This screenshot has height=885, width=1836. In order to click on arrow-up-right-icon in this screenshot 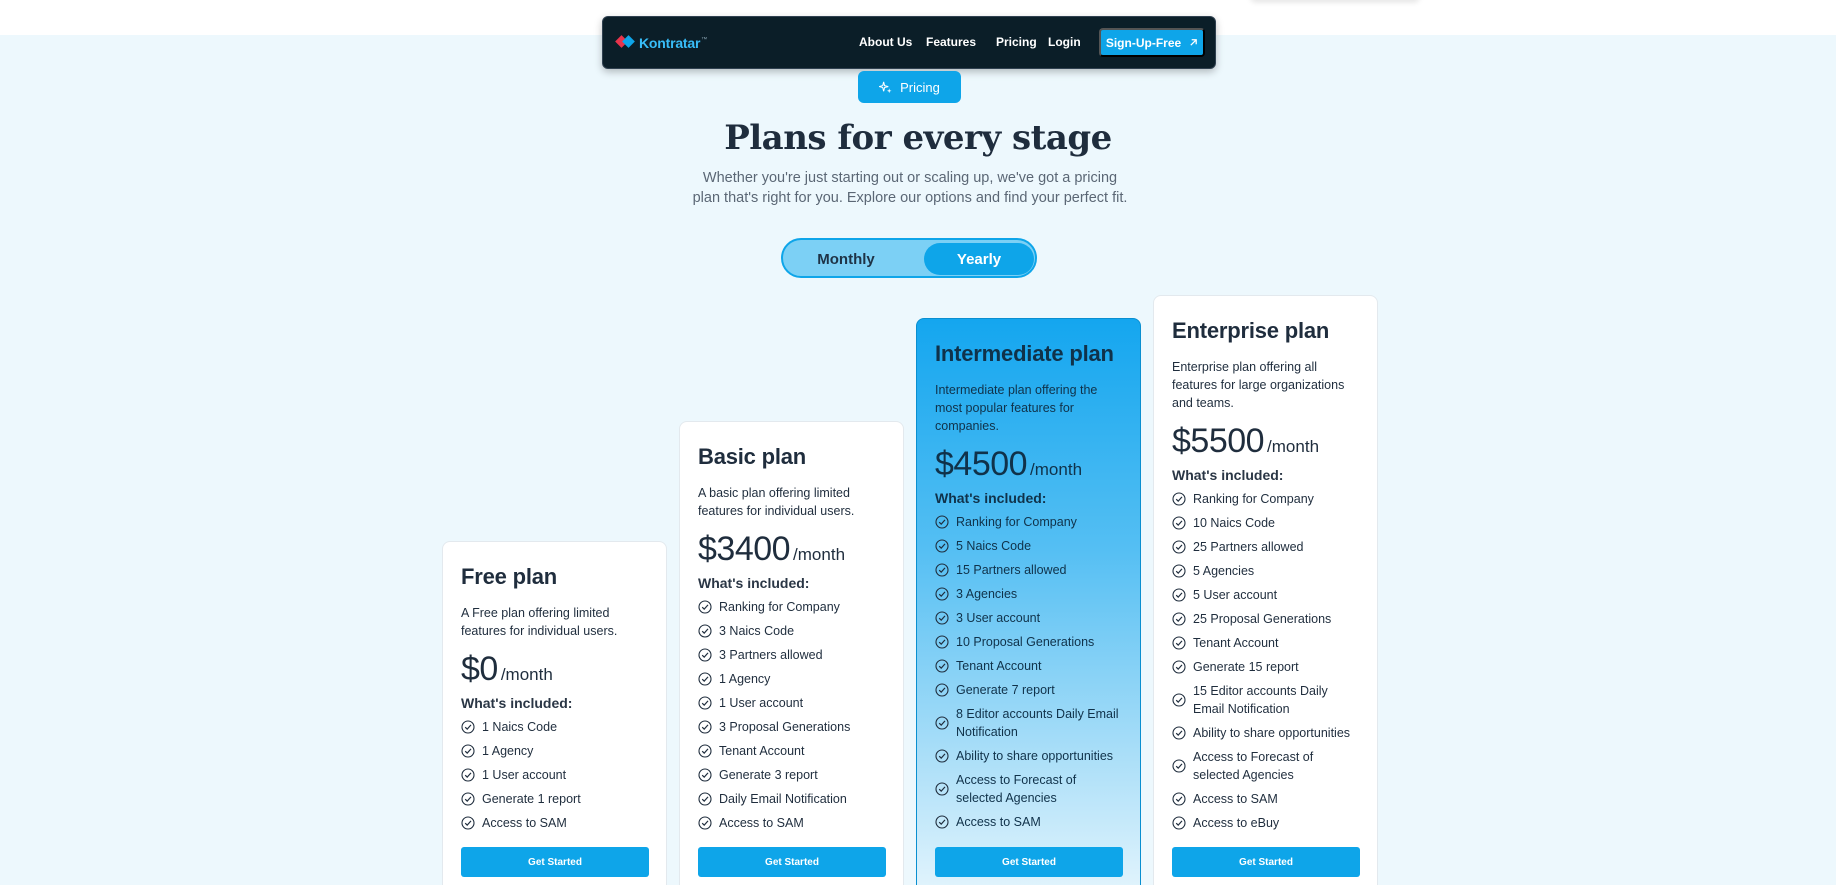, I will do `click(1194, 42)`.